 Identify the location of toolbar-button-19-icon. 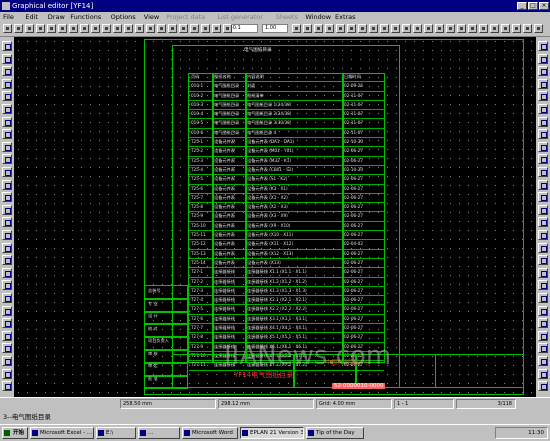
(216, 28).